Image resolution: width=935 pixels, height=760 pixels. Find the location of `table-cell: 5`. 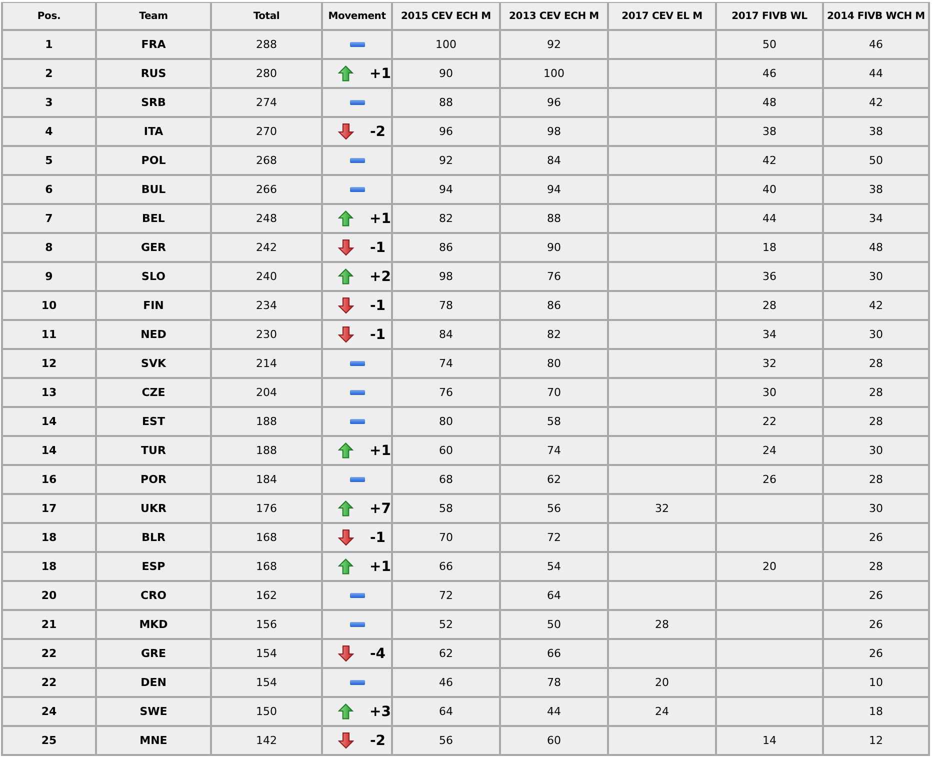

table-cell: 5 is located at coordinates (49, 160).